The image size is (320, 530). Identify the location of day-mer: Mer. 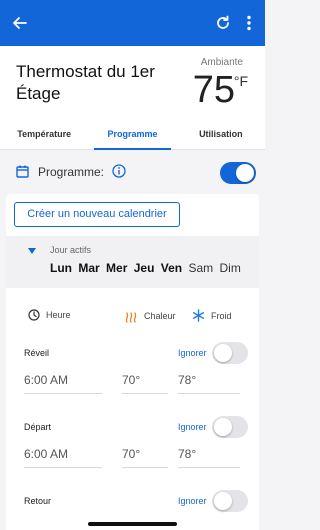
(116, 268).